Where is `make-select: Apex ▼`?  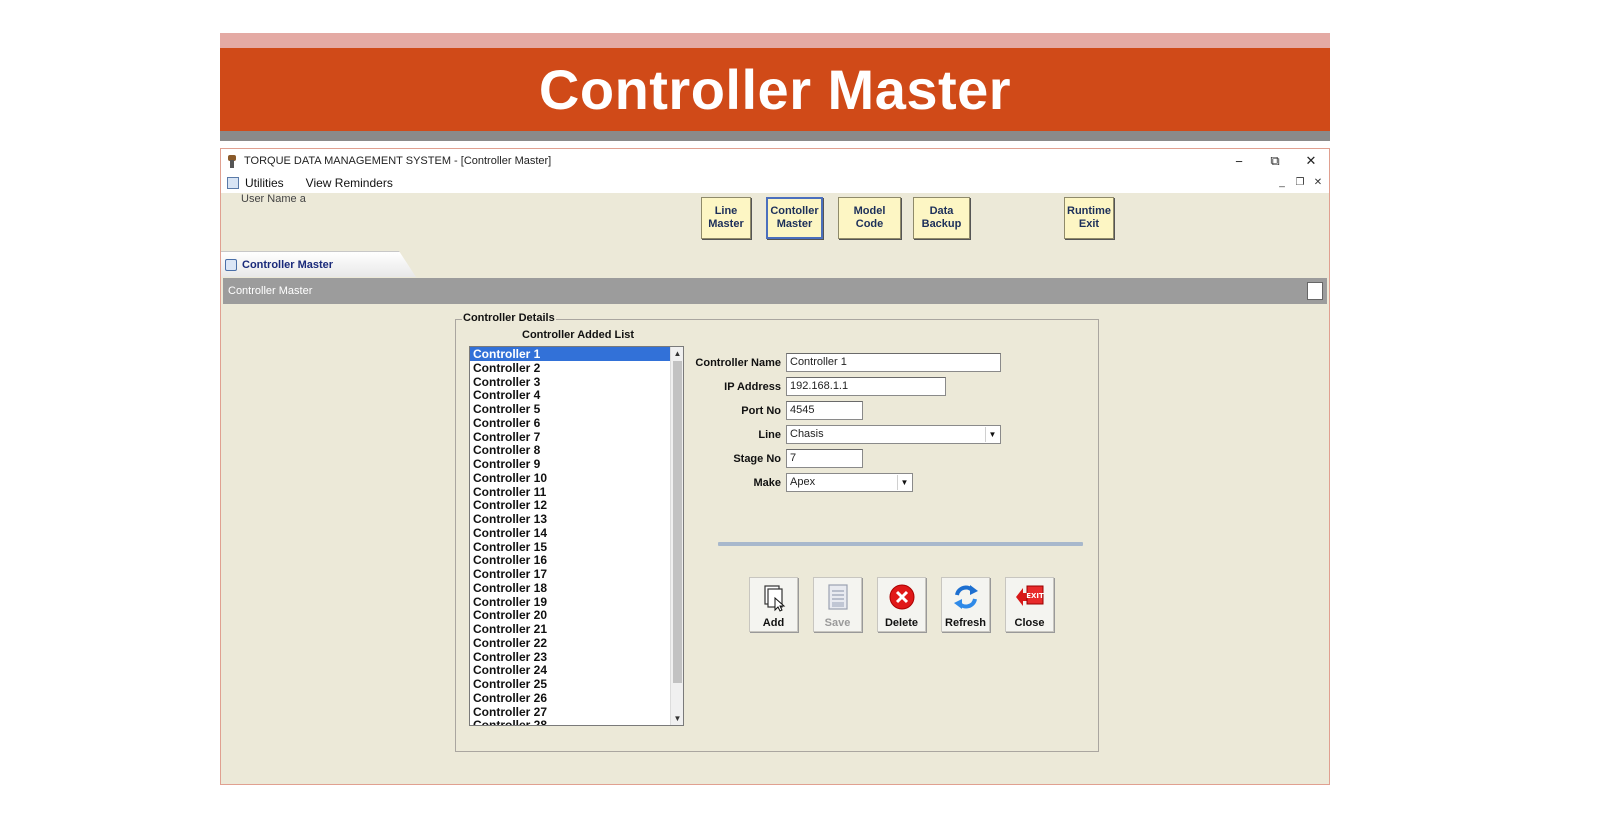 make-select: Apex ▼ is located at coordinates (849, 482).